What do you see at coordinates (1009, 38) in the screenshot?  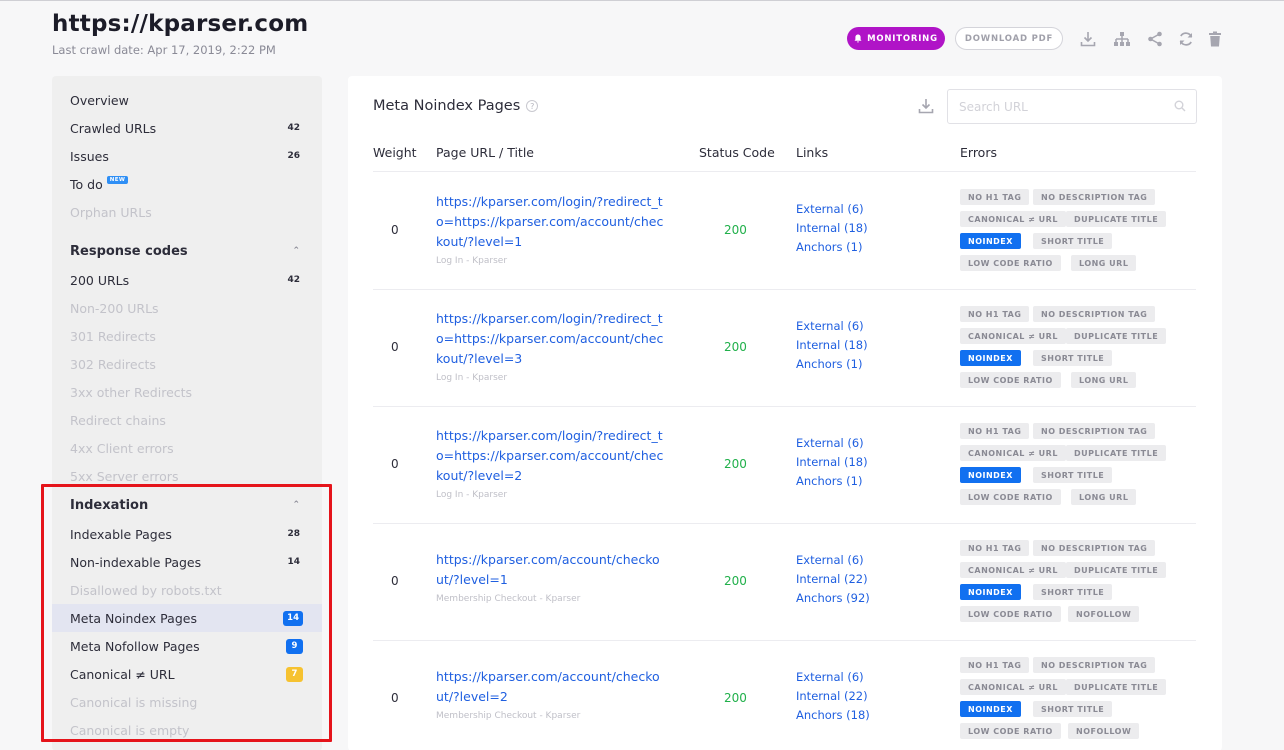 I see `download-pdf-button: DOWNLOAD PDF` at bounding box center [1009, 38].